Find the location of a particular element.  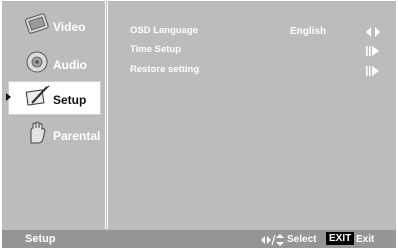

sidebar-item-video: Video is located at coordinates (55, 25).